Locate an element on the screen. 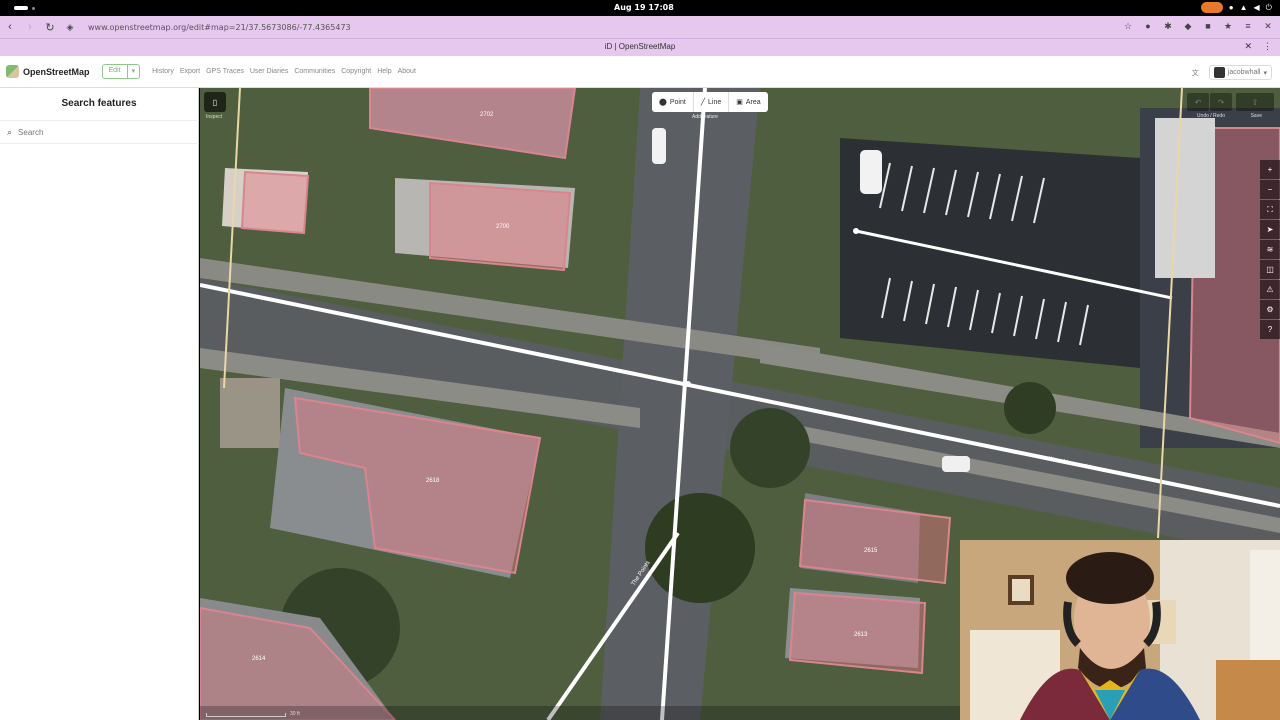 The width and height of the screenshot is (1280, 720). webcam-overlay is located at coordinates (1120, 630).